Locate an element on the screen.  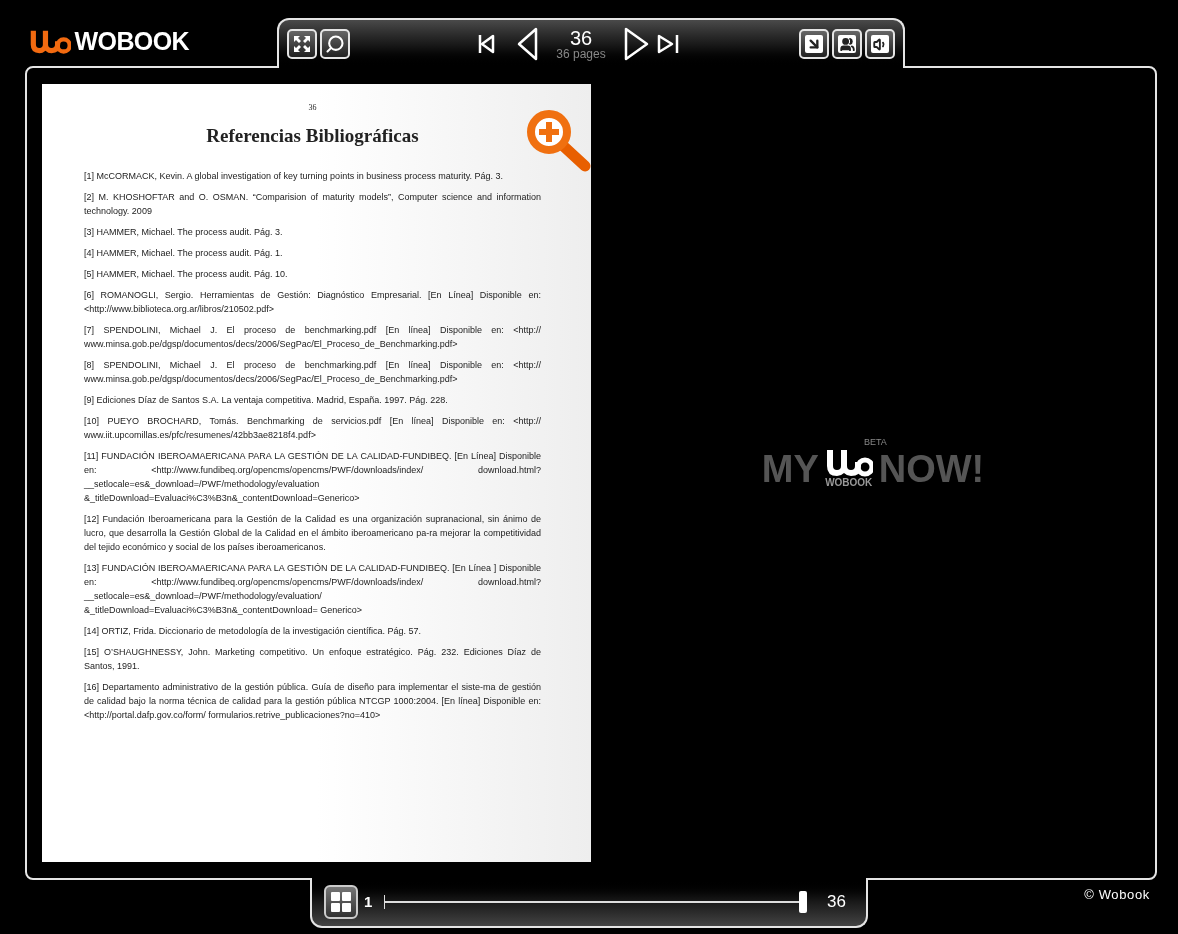
search-icon is located at coordinates (335, 44).